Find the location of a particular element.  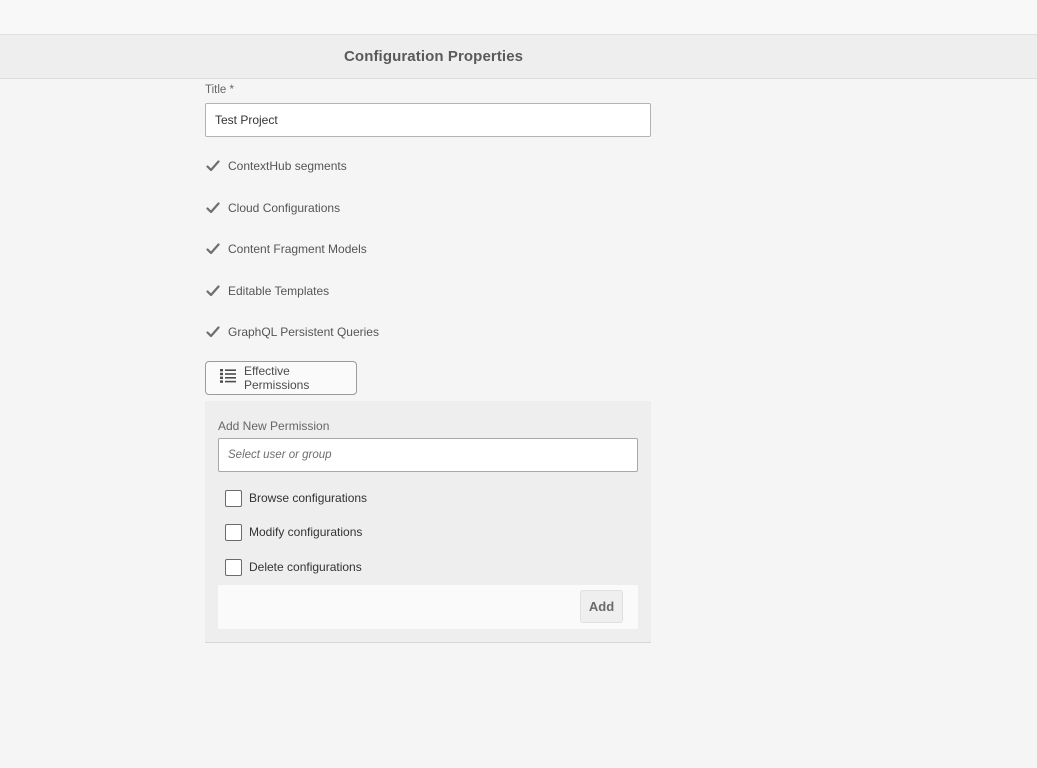

checkbox-label: Browse configurations is located at coordinates (308, 498).